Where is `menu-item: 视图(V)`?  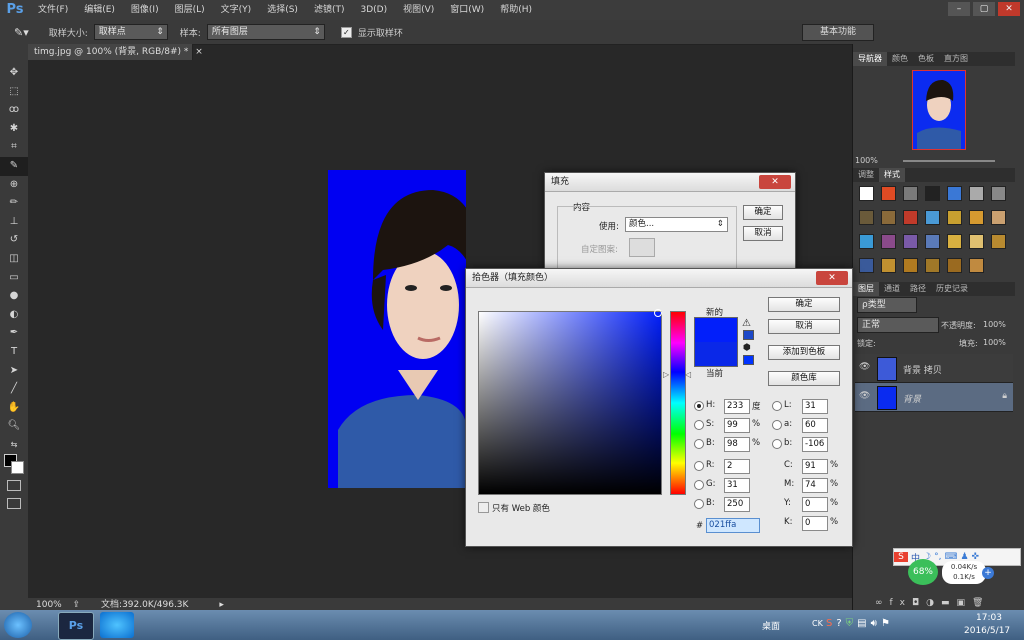 menu-item: 视图(V) is located at coordinates (418, 10).